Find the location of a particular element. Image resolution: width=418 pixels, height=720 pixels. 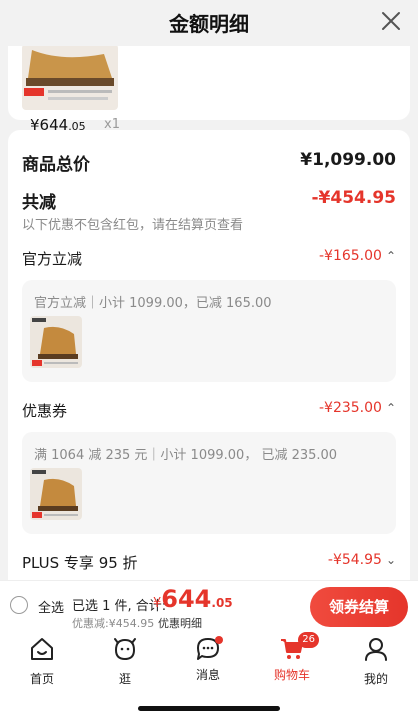

checkout-button: 领券结算 is located at coordinates (359, 607).